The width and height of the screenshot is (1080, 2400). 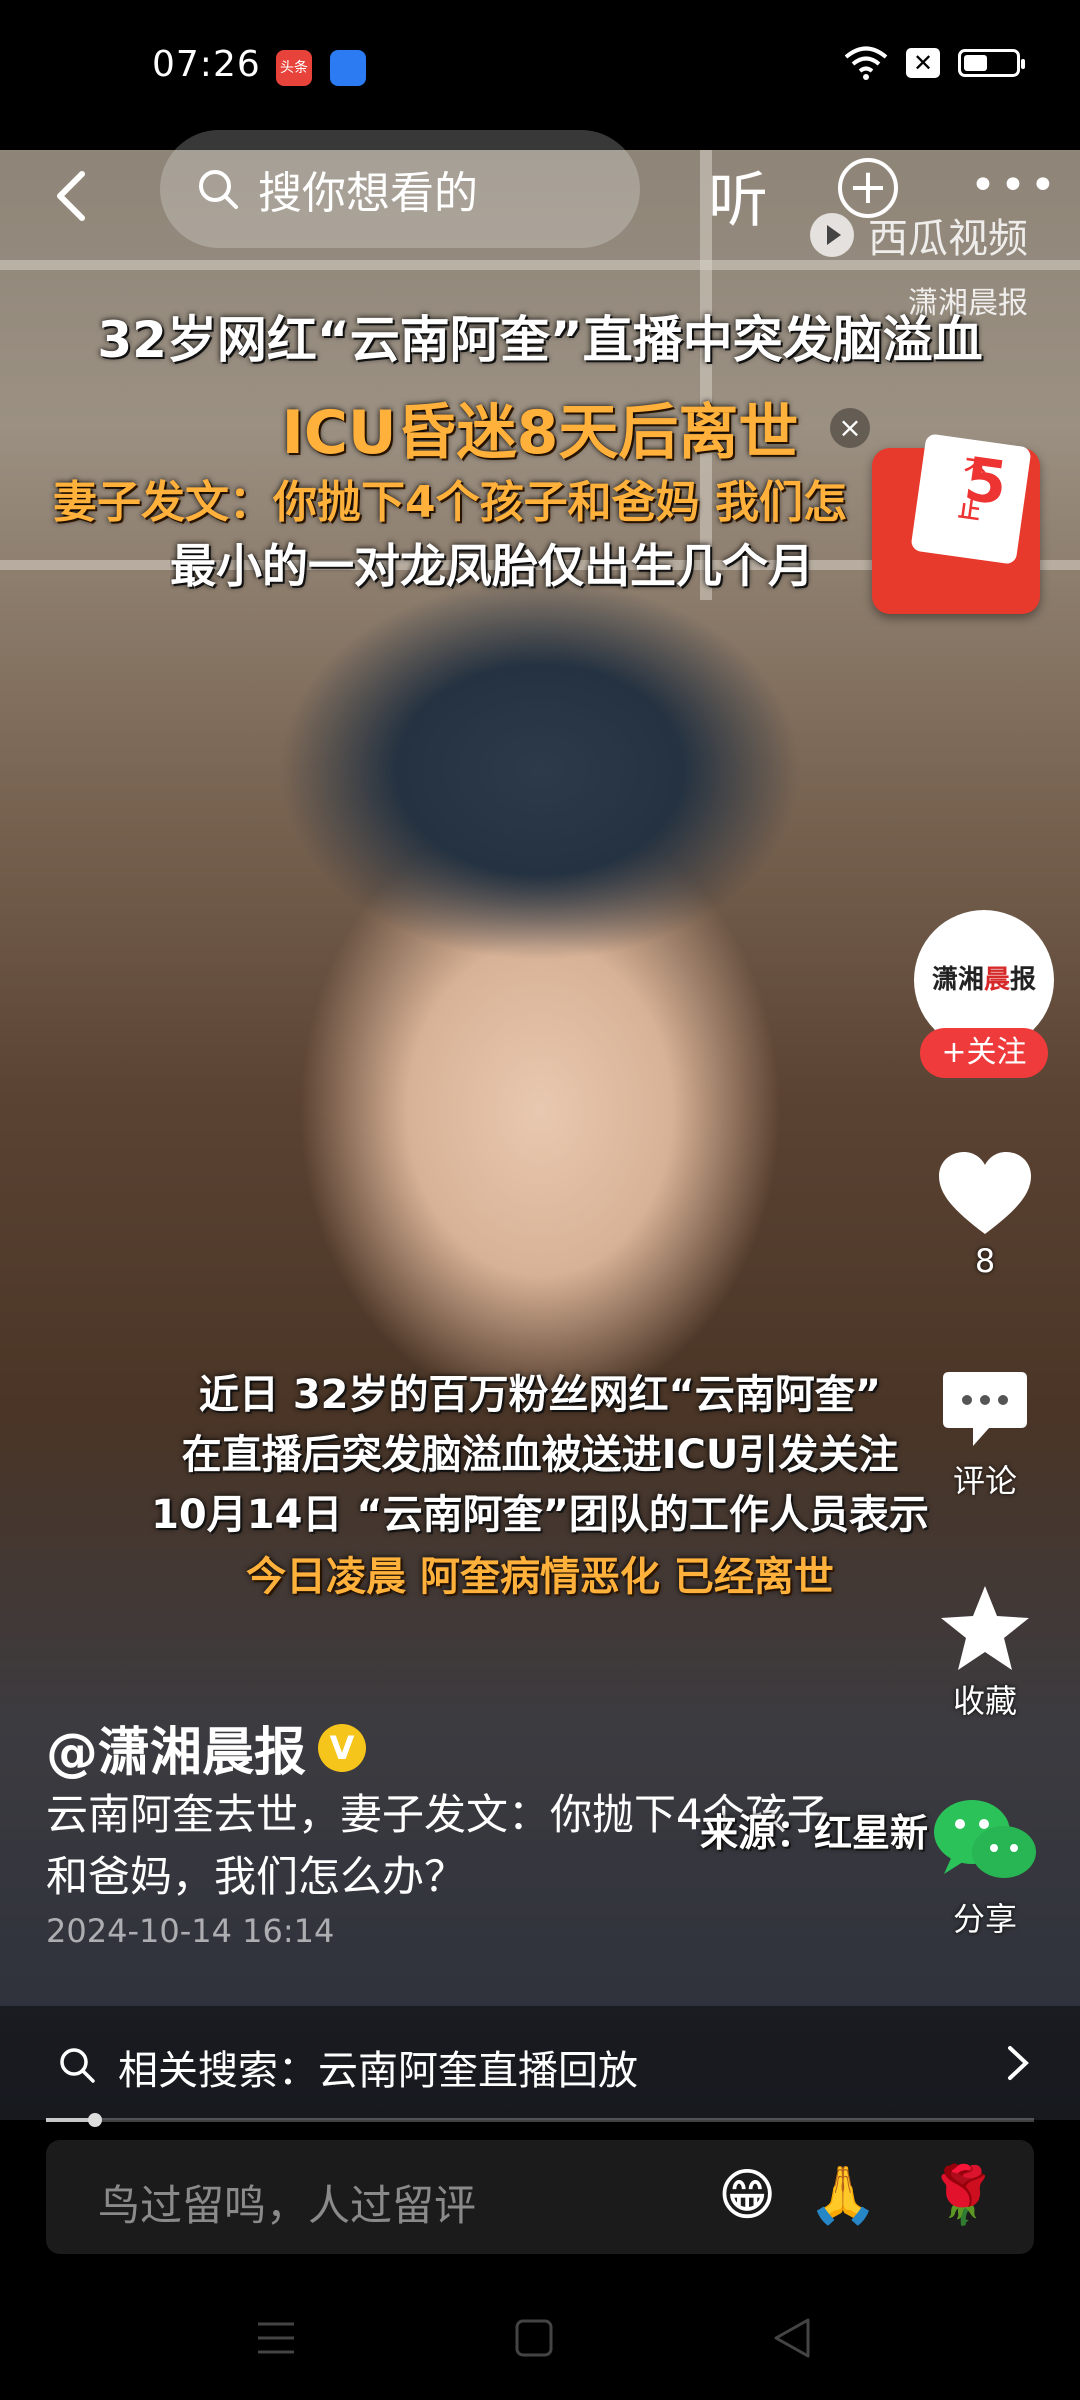 I want to click on menu-icon, so click(x=276, y=2338).